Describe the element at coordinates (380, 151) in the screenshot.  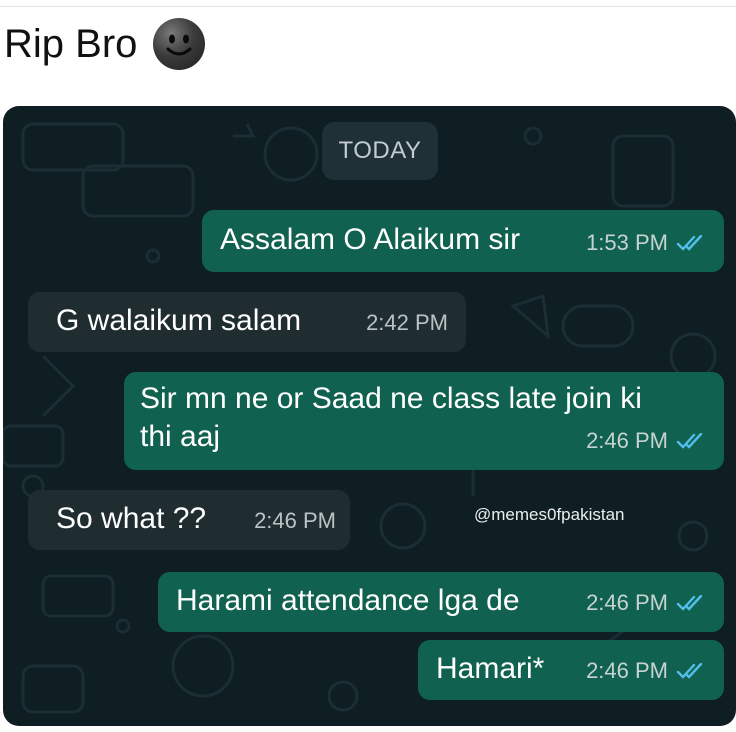
I see `date-separator: TODAY` at that location.